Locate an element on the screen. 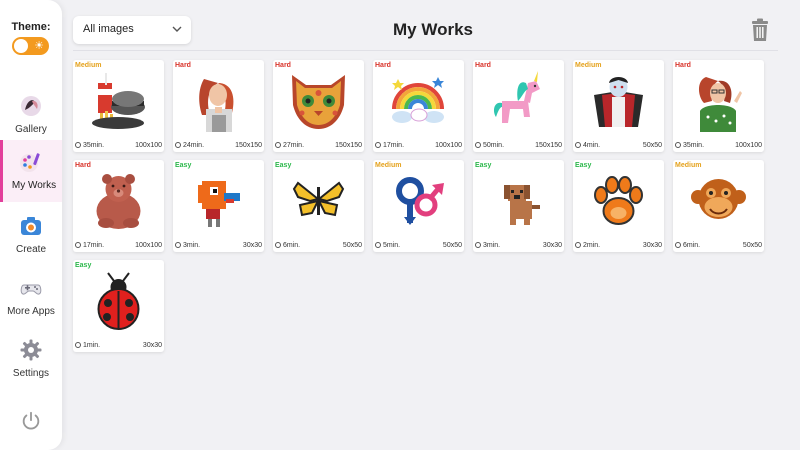 The width and height of the screenshot is (800, 450). trash-icon is located at coordinates (760, 30).